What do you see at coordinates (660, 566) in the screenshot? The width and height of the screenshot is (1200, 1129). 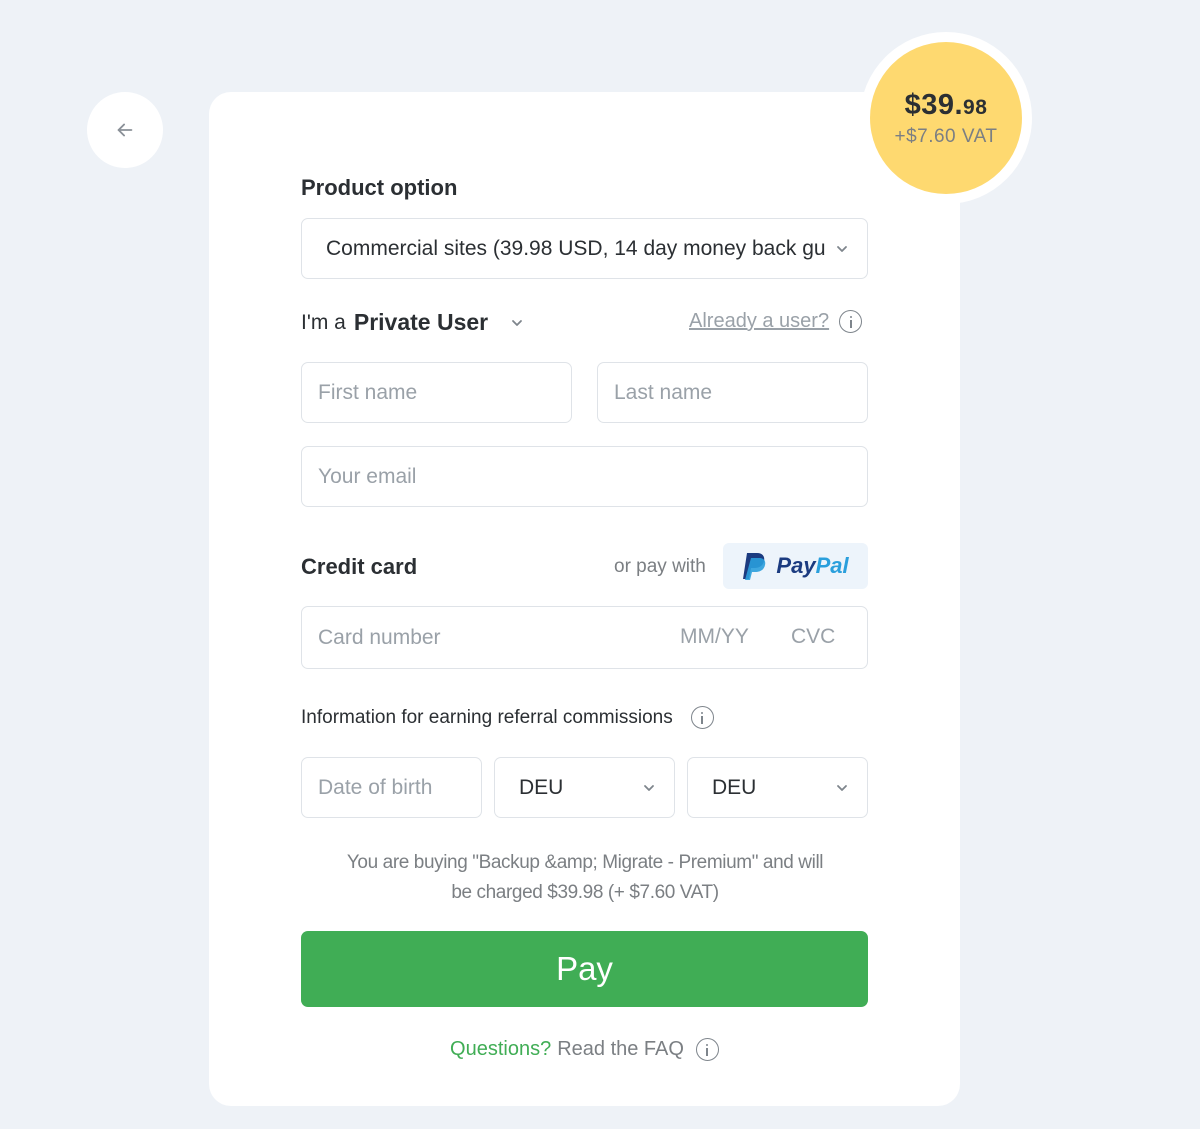 I see `or-pay-with-label: or pay with` at bounding box center [660, 566].